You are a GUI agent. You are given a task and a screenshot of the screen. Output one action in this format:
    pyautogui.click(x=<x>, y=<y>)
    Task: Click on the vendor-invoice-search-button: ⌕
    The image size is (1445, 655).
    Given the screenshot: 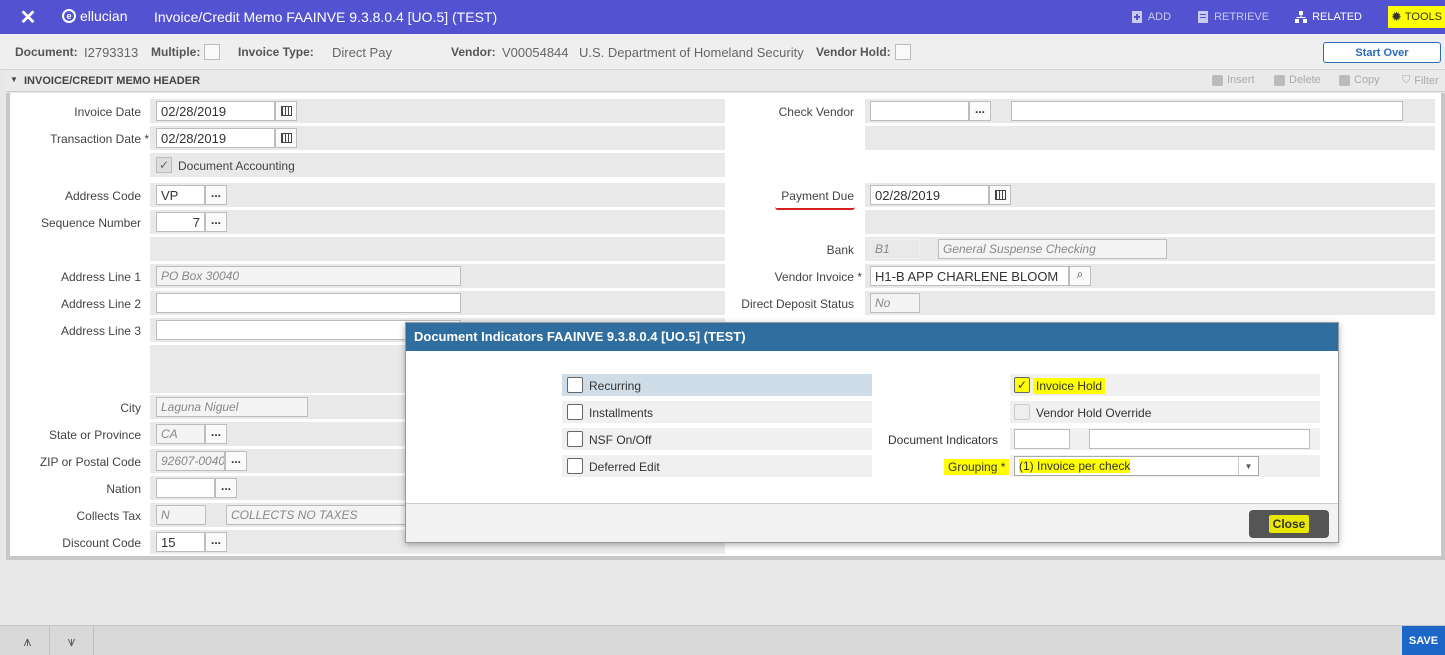 What is the action you would take?
    pyautogui.click(x=1080, y=276)
    